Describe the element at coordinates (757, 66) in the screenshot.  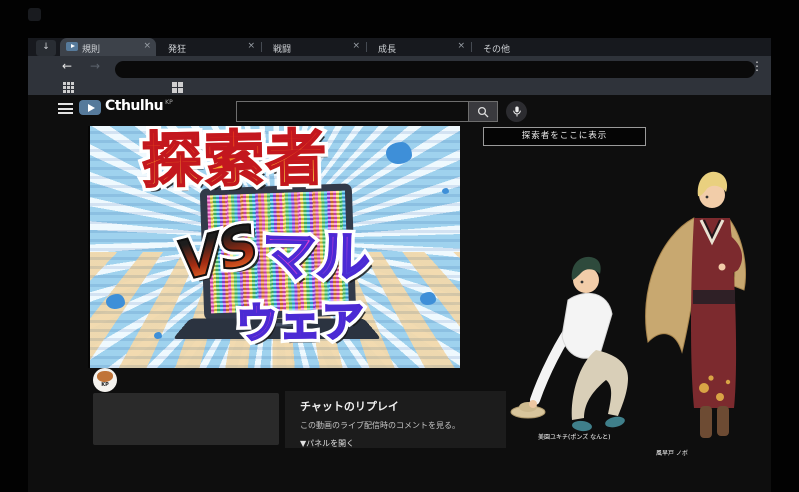
I see `menu-kebab-icon: ⋮` at that location.